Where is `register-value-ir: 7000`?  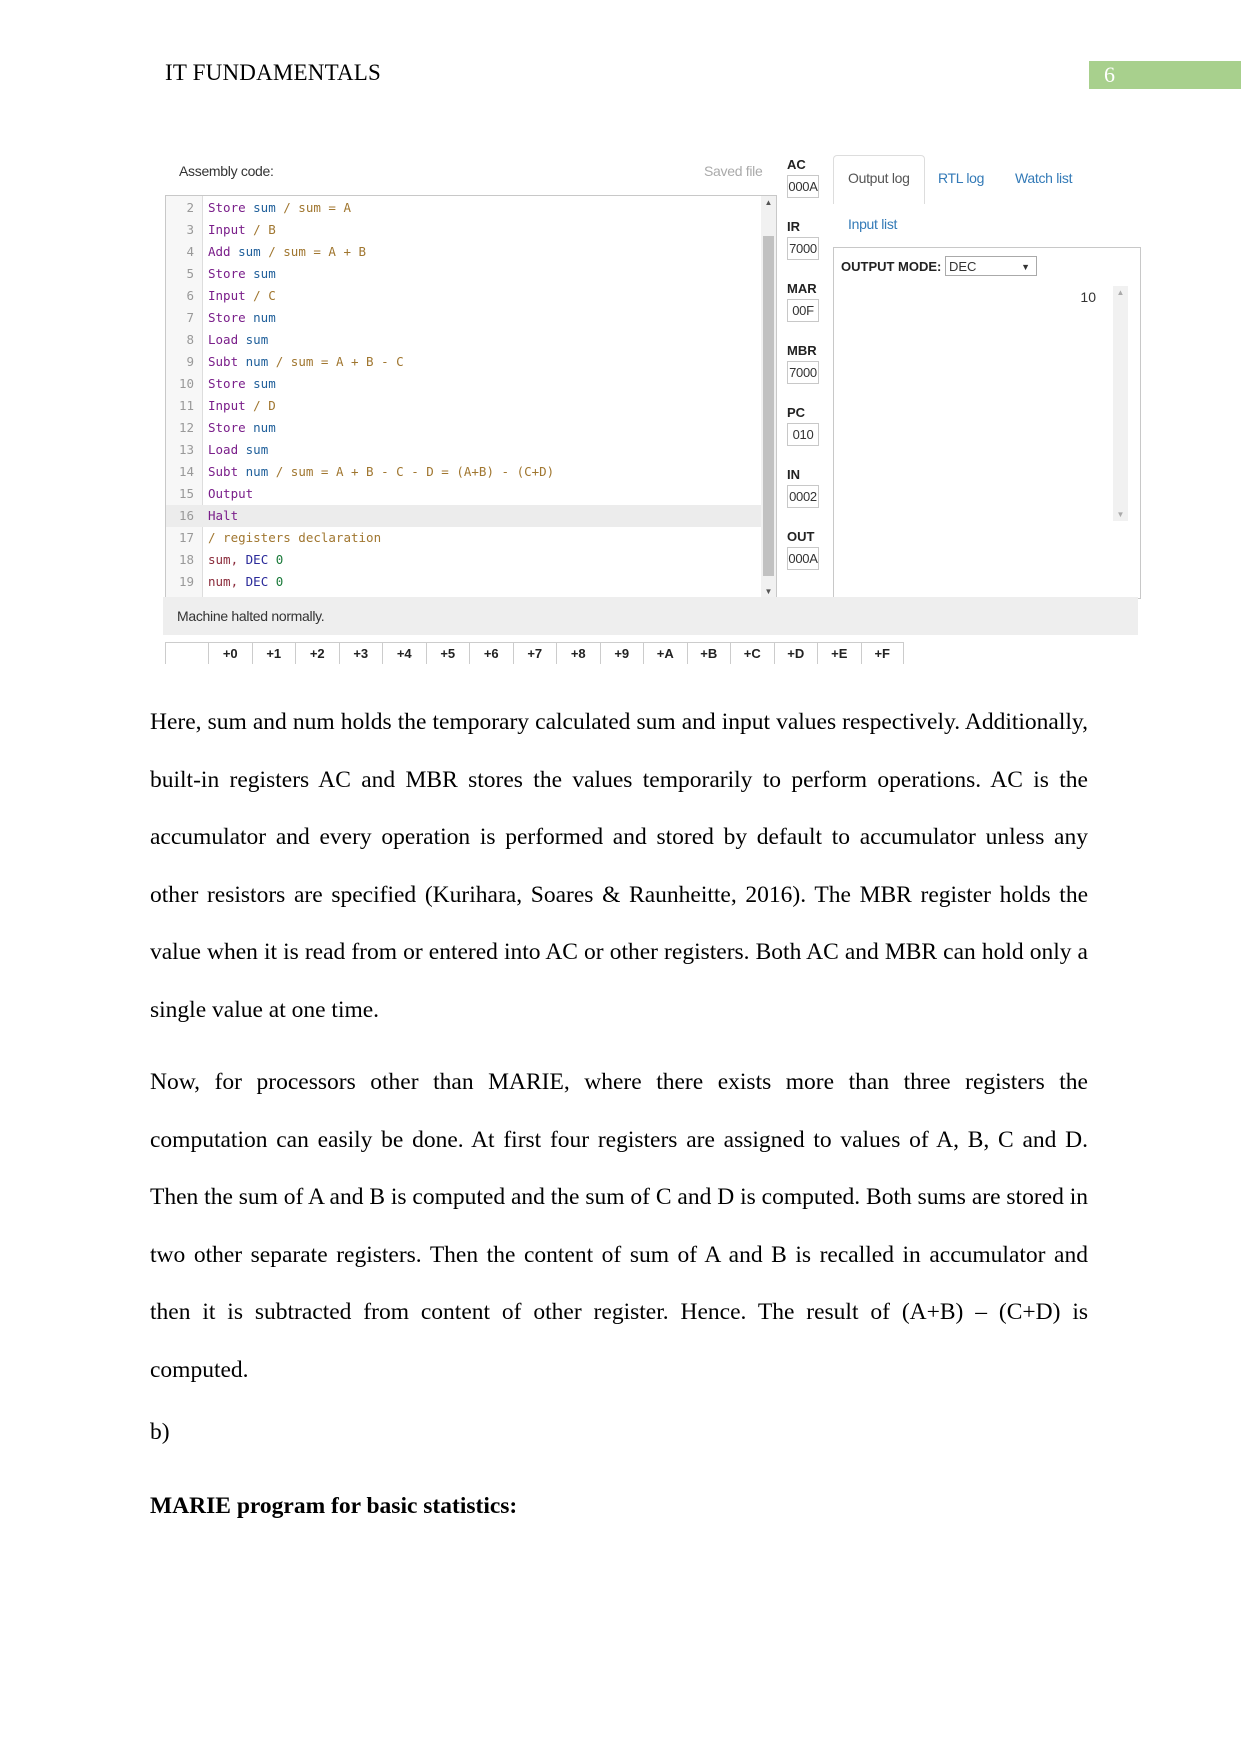 register-value-ir: 7000 is located at coordinates (803, 248).